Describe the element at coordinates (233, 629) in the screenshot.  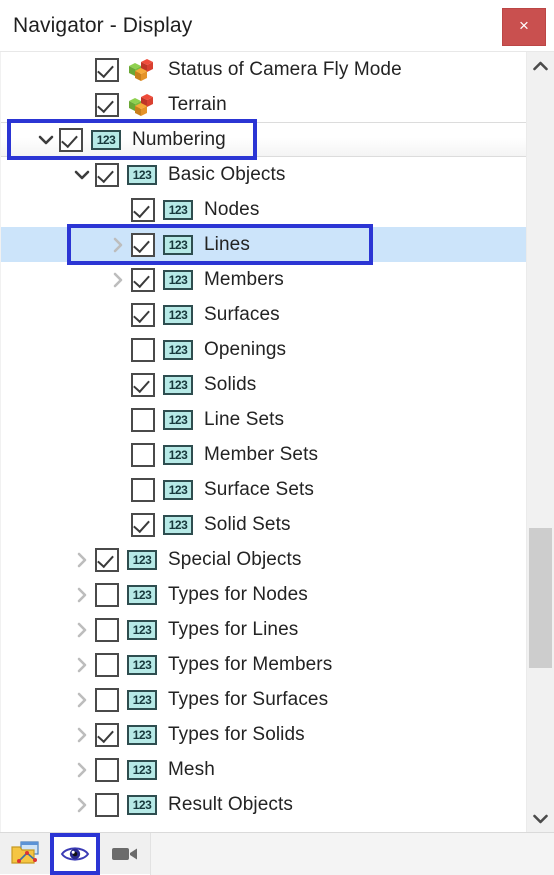
I see `tree-row-label: Types for Lines` at that location.